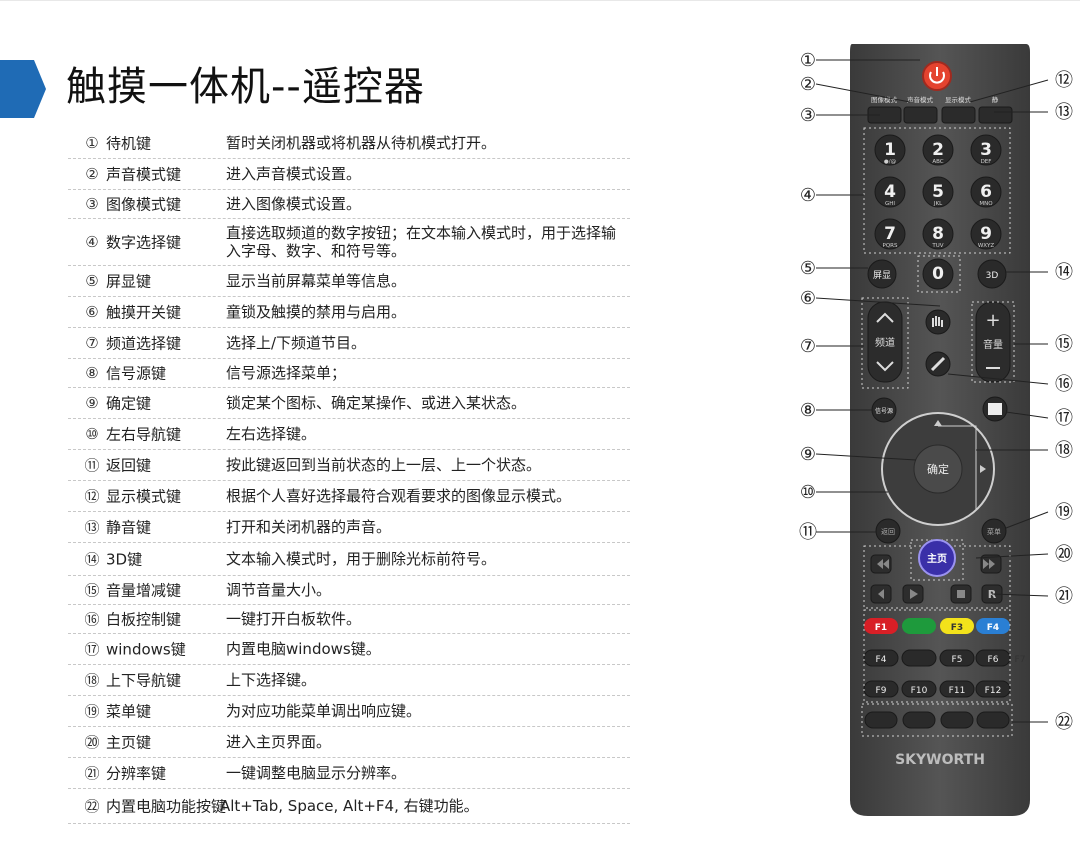  I want to click on key-description: 根据个人喜好选择最符合观看要求的图像显示模式。, so click(399, 496).